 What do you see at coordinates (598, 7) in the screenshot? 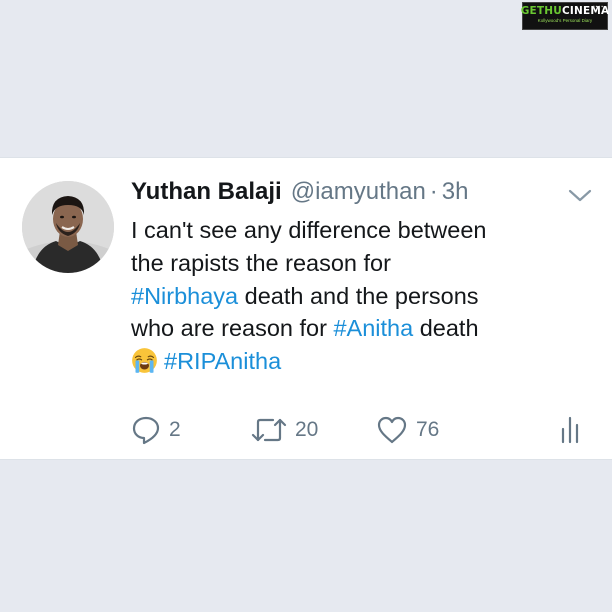
I see `watermark-film-dots: ▪▪▪▪` at bounding box center [598, 7].